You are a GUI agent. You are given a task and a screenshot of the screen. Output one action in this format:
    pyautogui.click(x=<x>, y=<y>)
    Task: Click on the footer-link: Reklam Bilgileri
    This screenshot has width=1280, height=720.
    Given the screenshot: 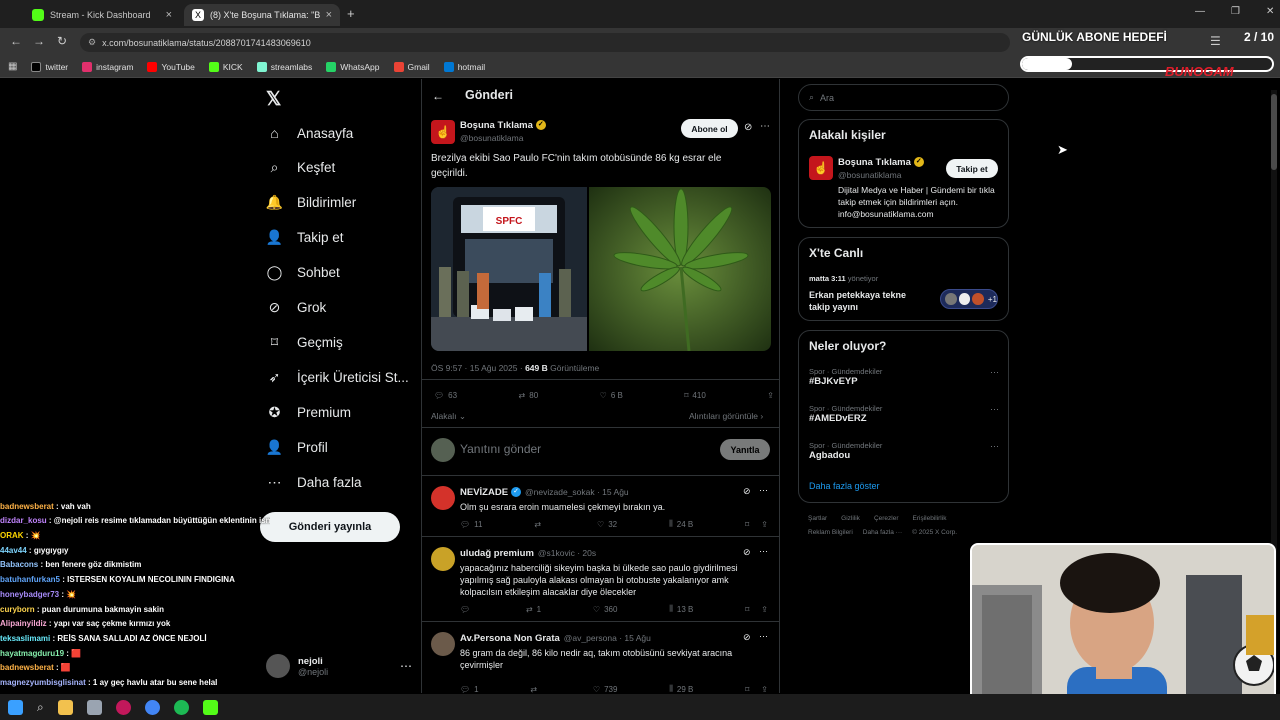 What is the action you would take?
    pyautogui.click(x=830, y=532)
    